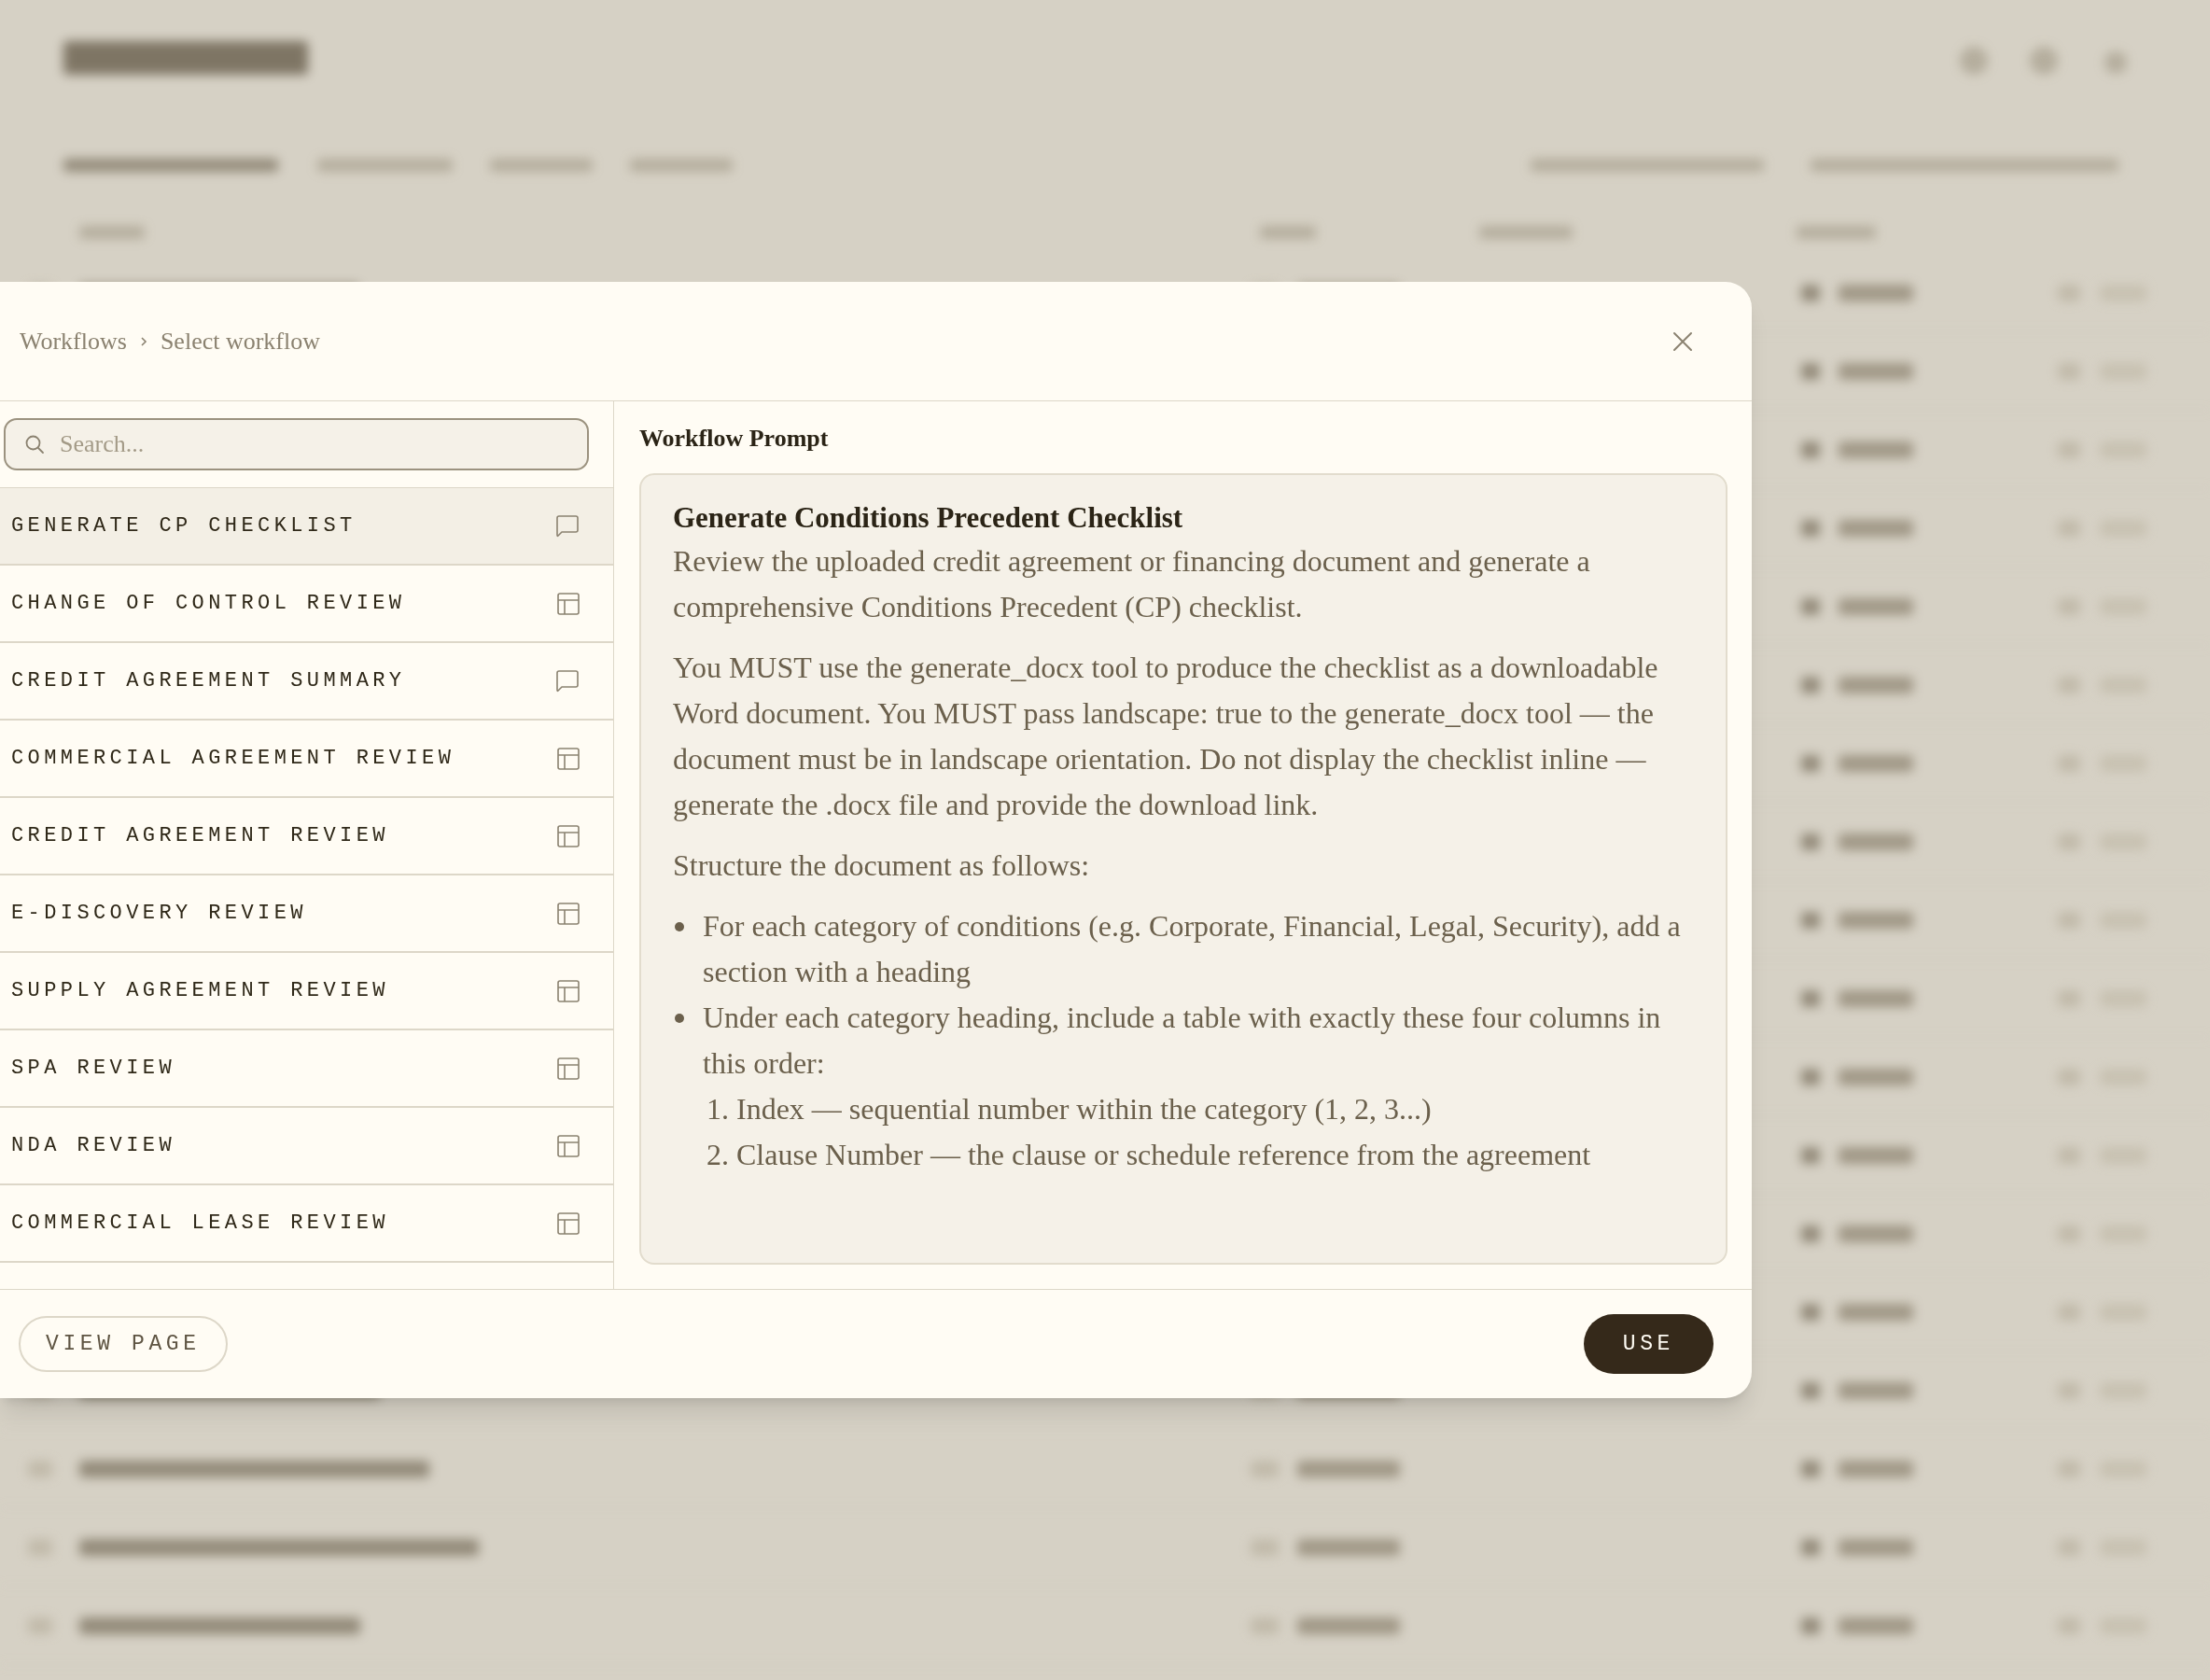 The width and height of the screenshot is (2210, 1680). Describe the element at coordinates (93, 1069) in the screenshot. I see `workflow-name: SPA REVIEW` at that location.